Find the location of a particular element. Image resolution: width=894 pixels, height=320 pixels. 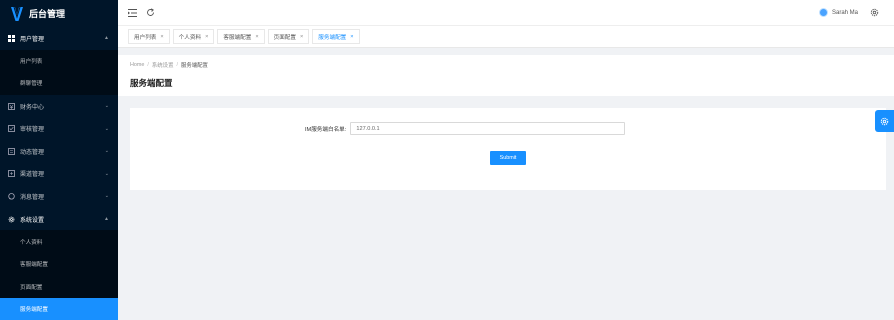

grid-icon is located at coordinates (11, 38).